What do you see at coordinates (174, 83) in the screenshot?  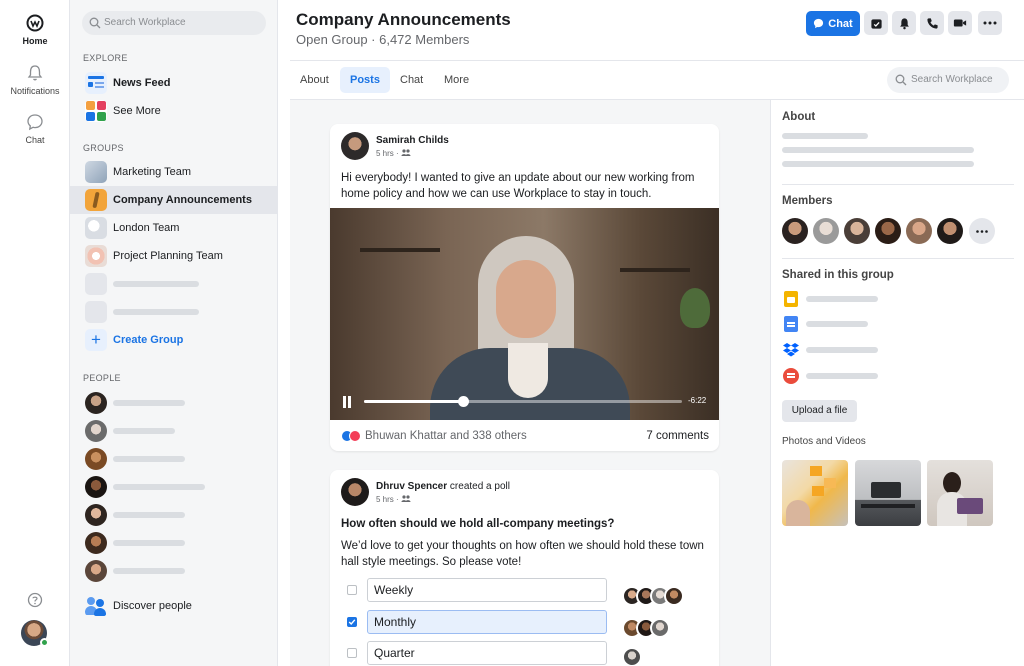 I see `sidebar-item-news-feed: News Feed` at bounding box center [174, 83].